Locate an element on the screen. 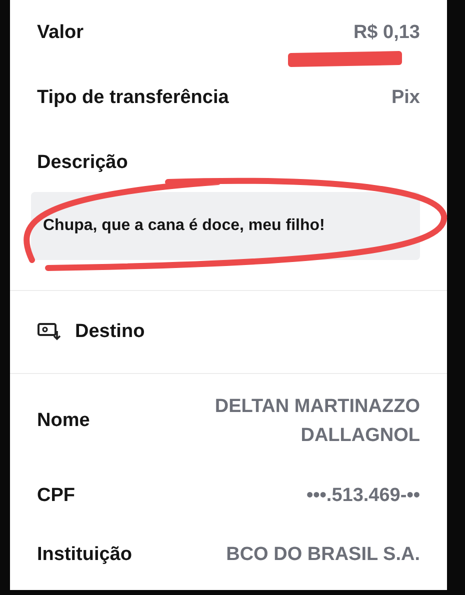 This screenshot has height=595, width=465. field-label: Tipo de transferência is located at coordinates (133, 98).